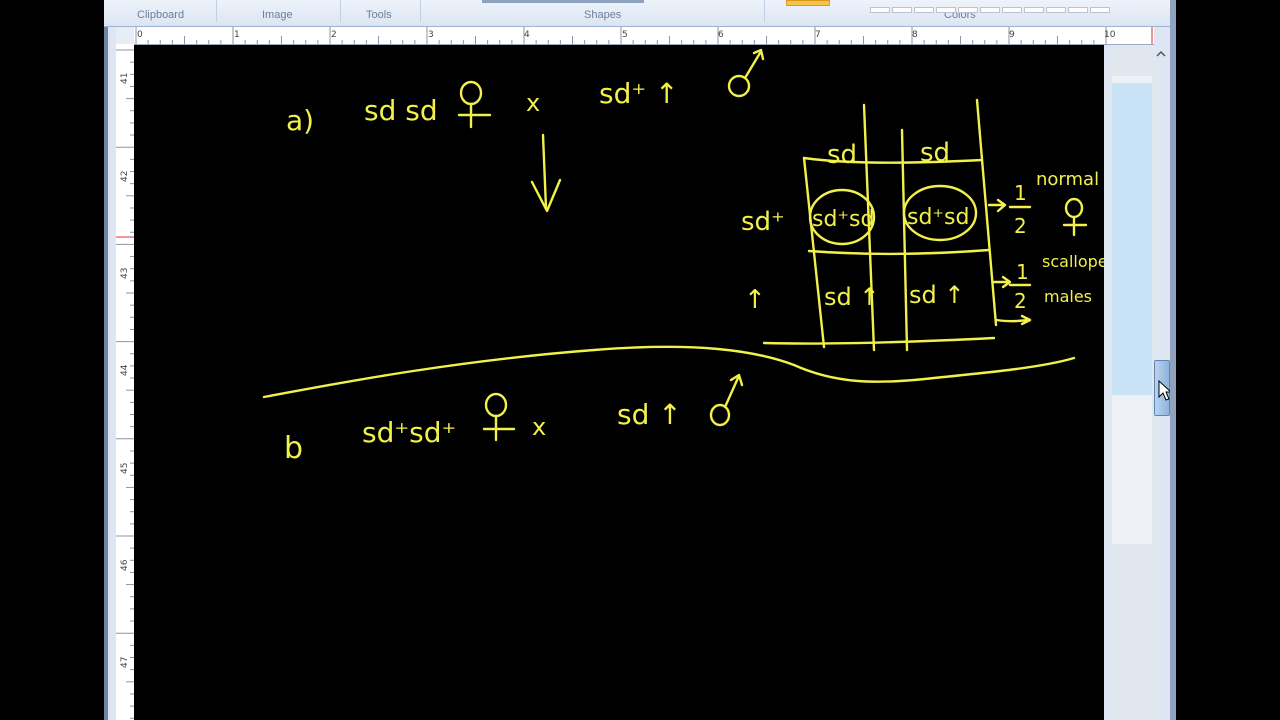 This screenshot has height=720, width=1280. What do you see at coordinates (1132, 239) in the screenshot?
I see `scroll-viewport-highlight` at bounding box center [1132, 239].